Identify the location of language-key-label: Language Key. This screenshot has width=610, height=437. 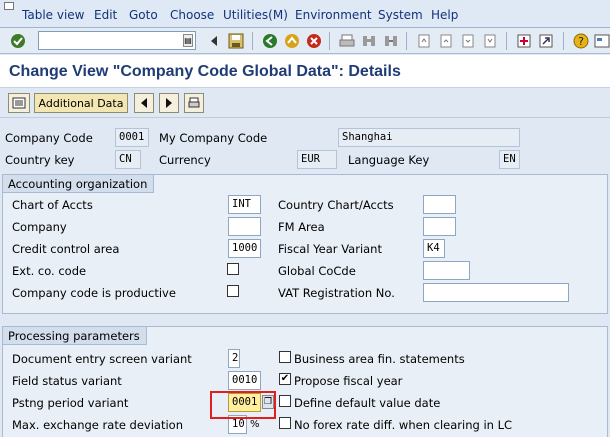
(389, 160).